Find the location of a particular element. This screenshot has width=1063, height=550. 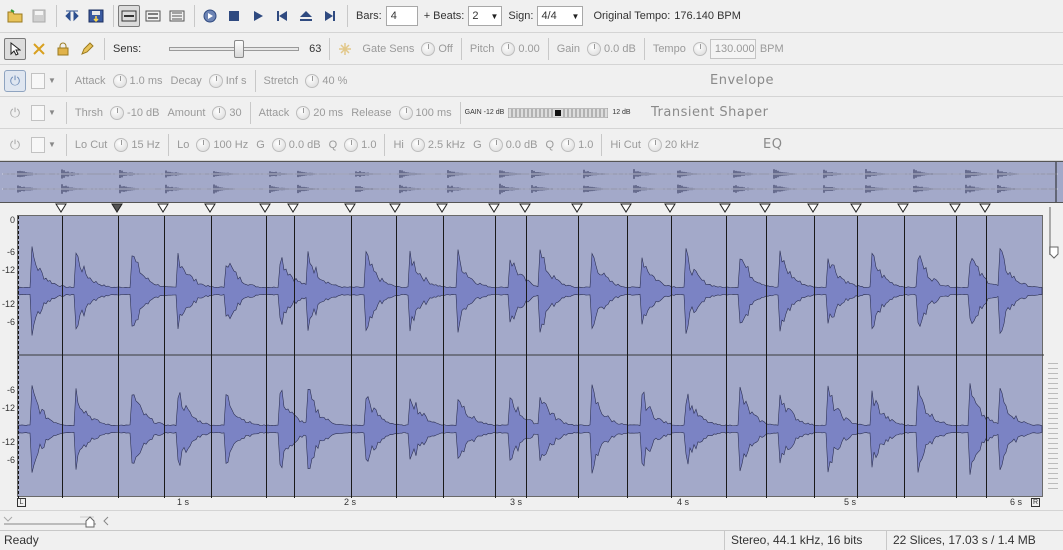

sens-slider is located at coordinates (234, 48).